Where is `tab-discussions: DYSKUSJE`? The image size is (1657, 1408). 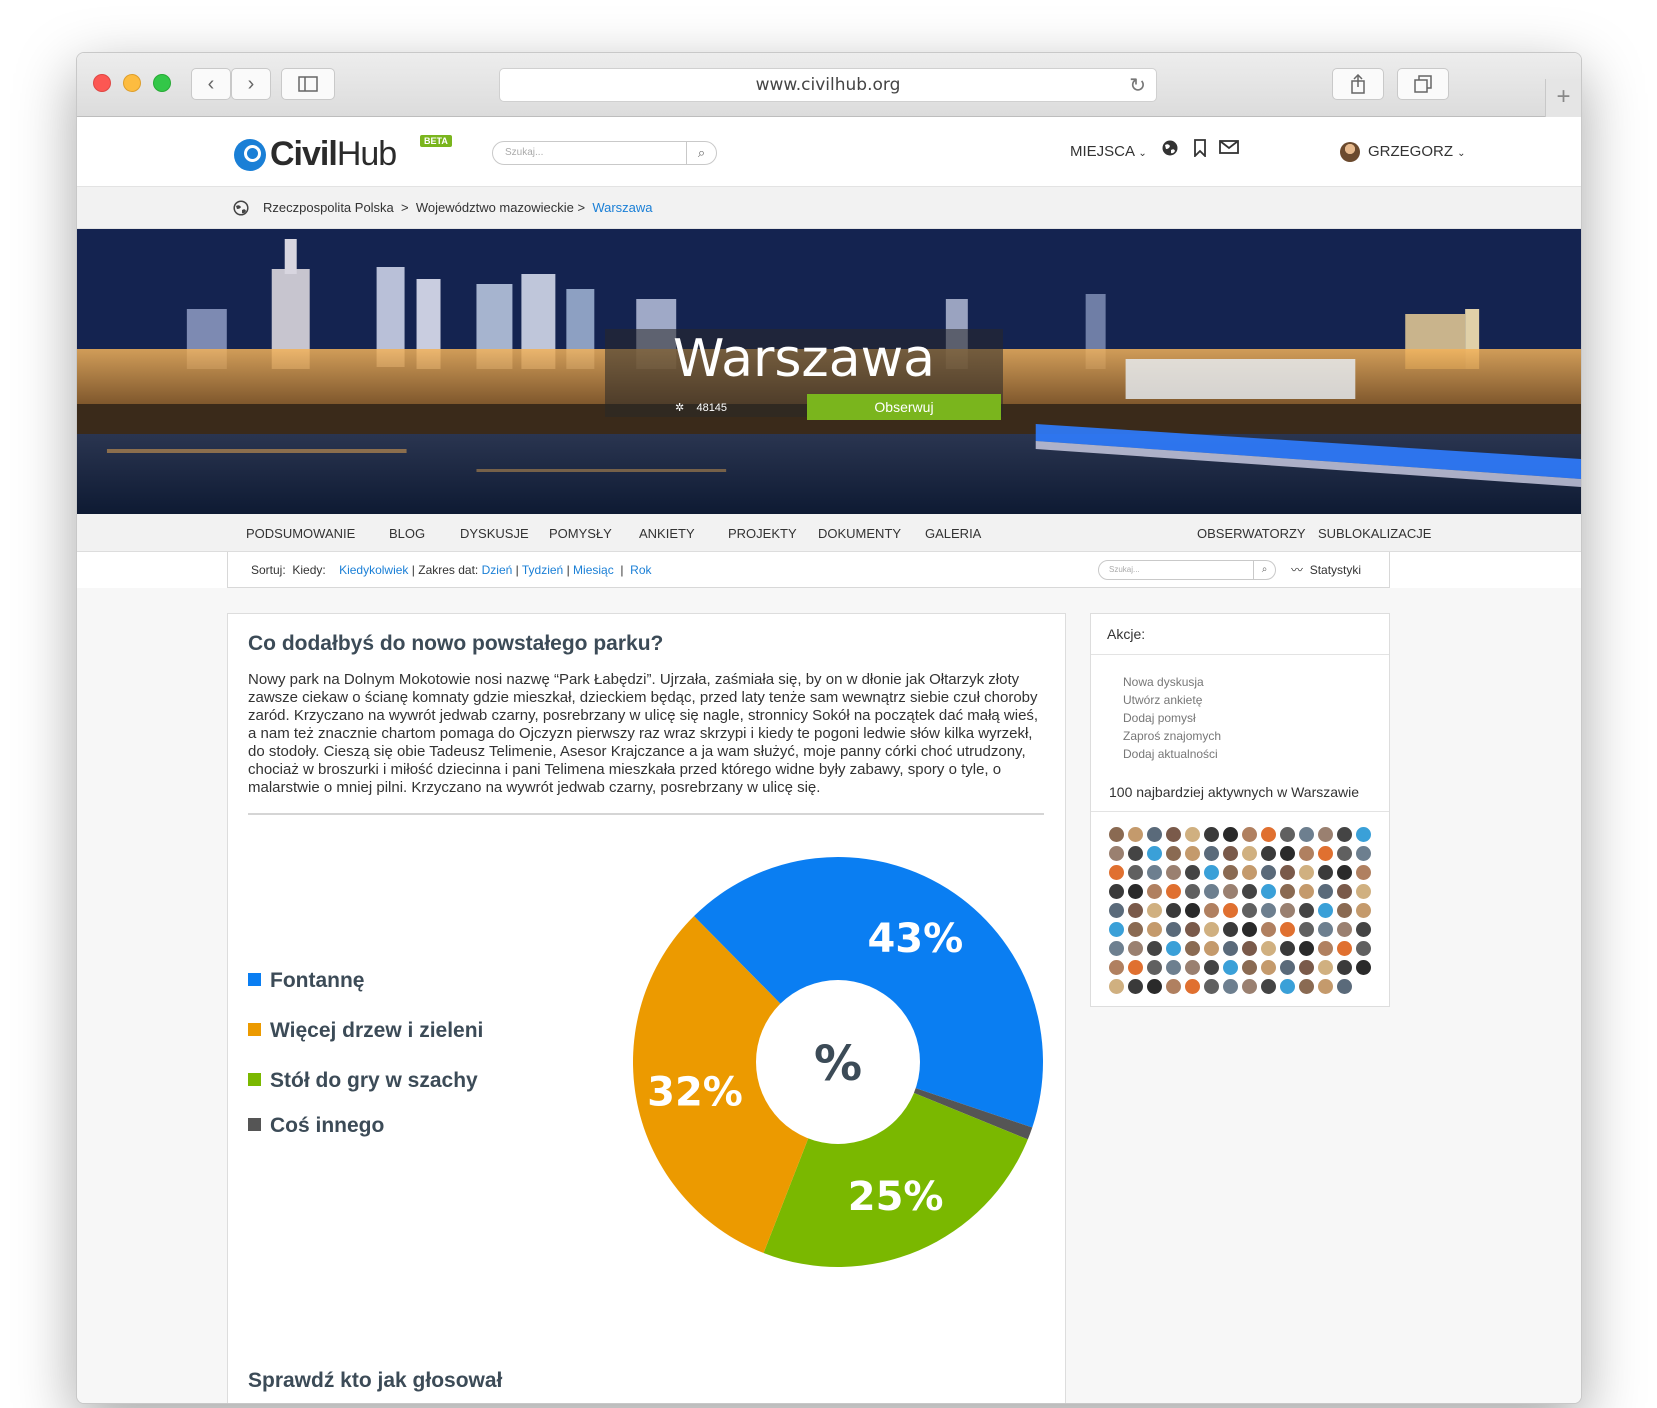 tab-discussions: DYSKUSJE is located at coordinates (494, 533).